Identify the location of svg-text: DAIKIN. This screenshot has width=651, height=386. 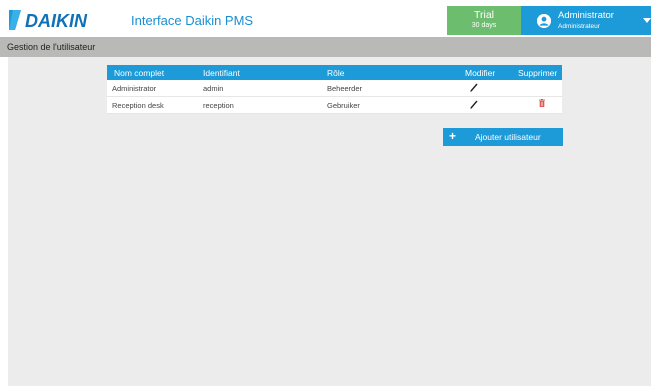
(56, 21).